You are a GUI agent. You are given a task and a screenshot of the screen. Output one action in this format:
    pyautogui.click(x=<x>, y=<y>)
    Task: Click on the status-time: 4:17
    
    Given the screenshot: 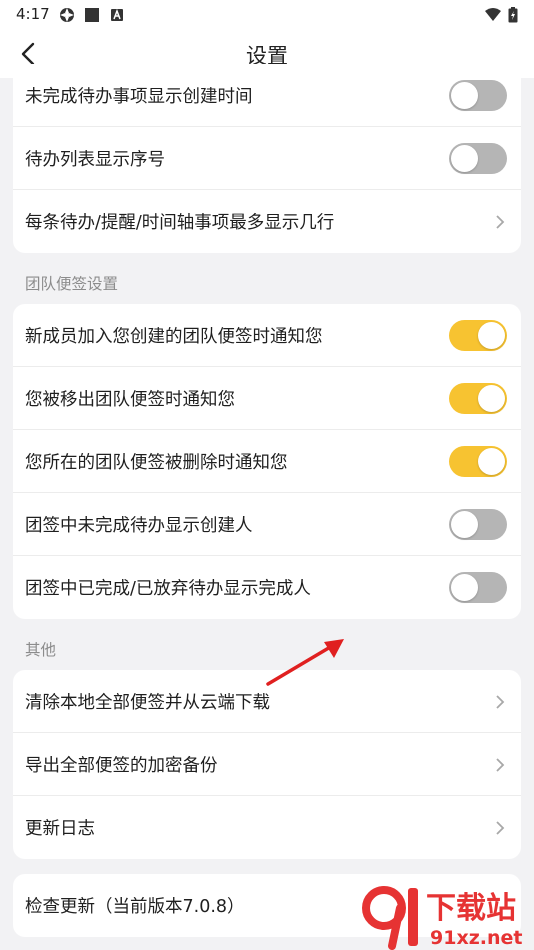 What is the action you would take?
    pyautogui.click(x=33, y=14)
    